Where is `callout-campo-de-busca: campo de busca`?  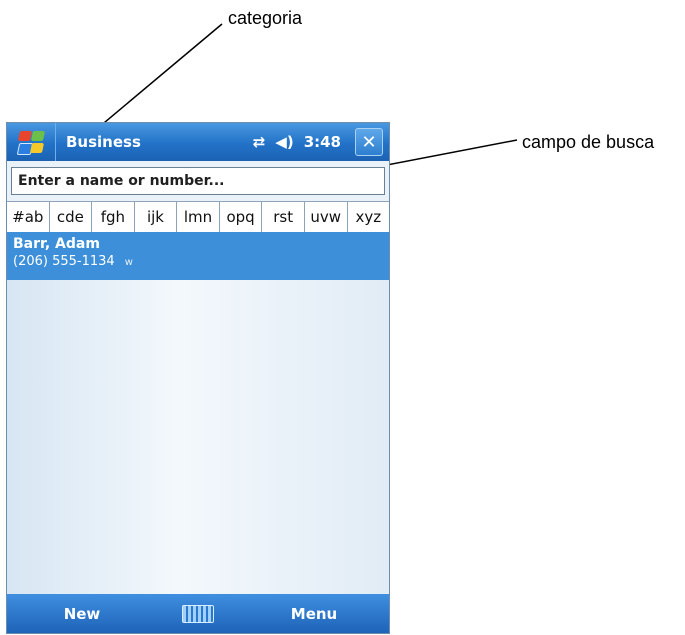
callout-campo-de-busca: campo de busca is located at coordinates (588, 142).